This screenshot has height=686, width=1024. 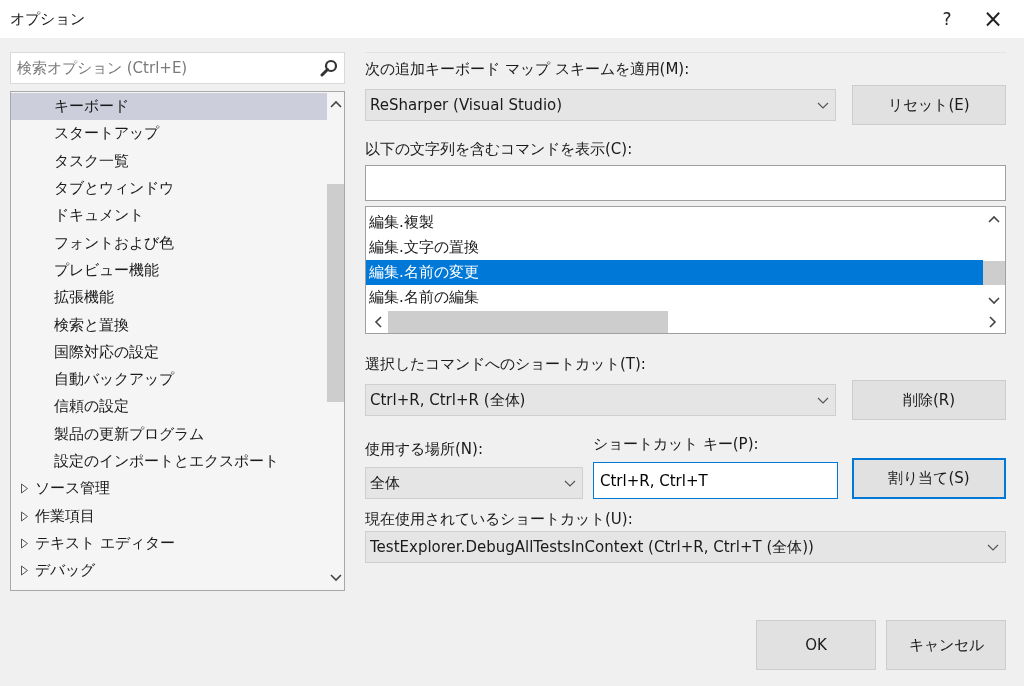 I want to click on tree-item: 信頼の設定, so click(x=169, y=407).